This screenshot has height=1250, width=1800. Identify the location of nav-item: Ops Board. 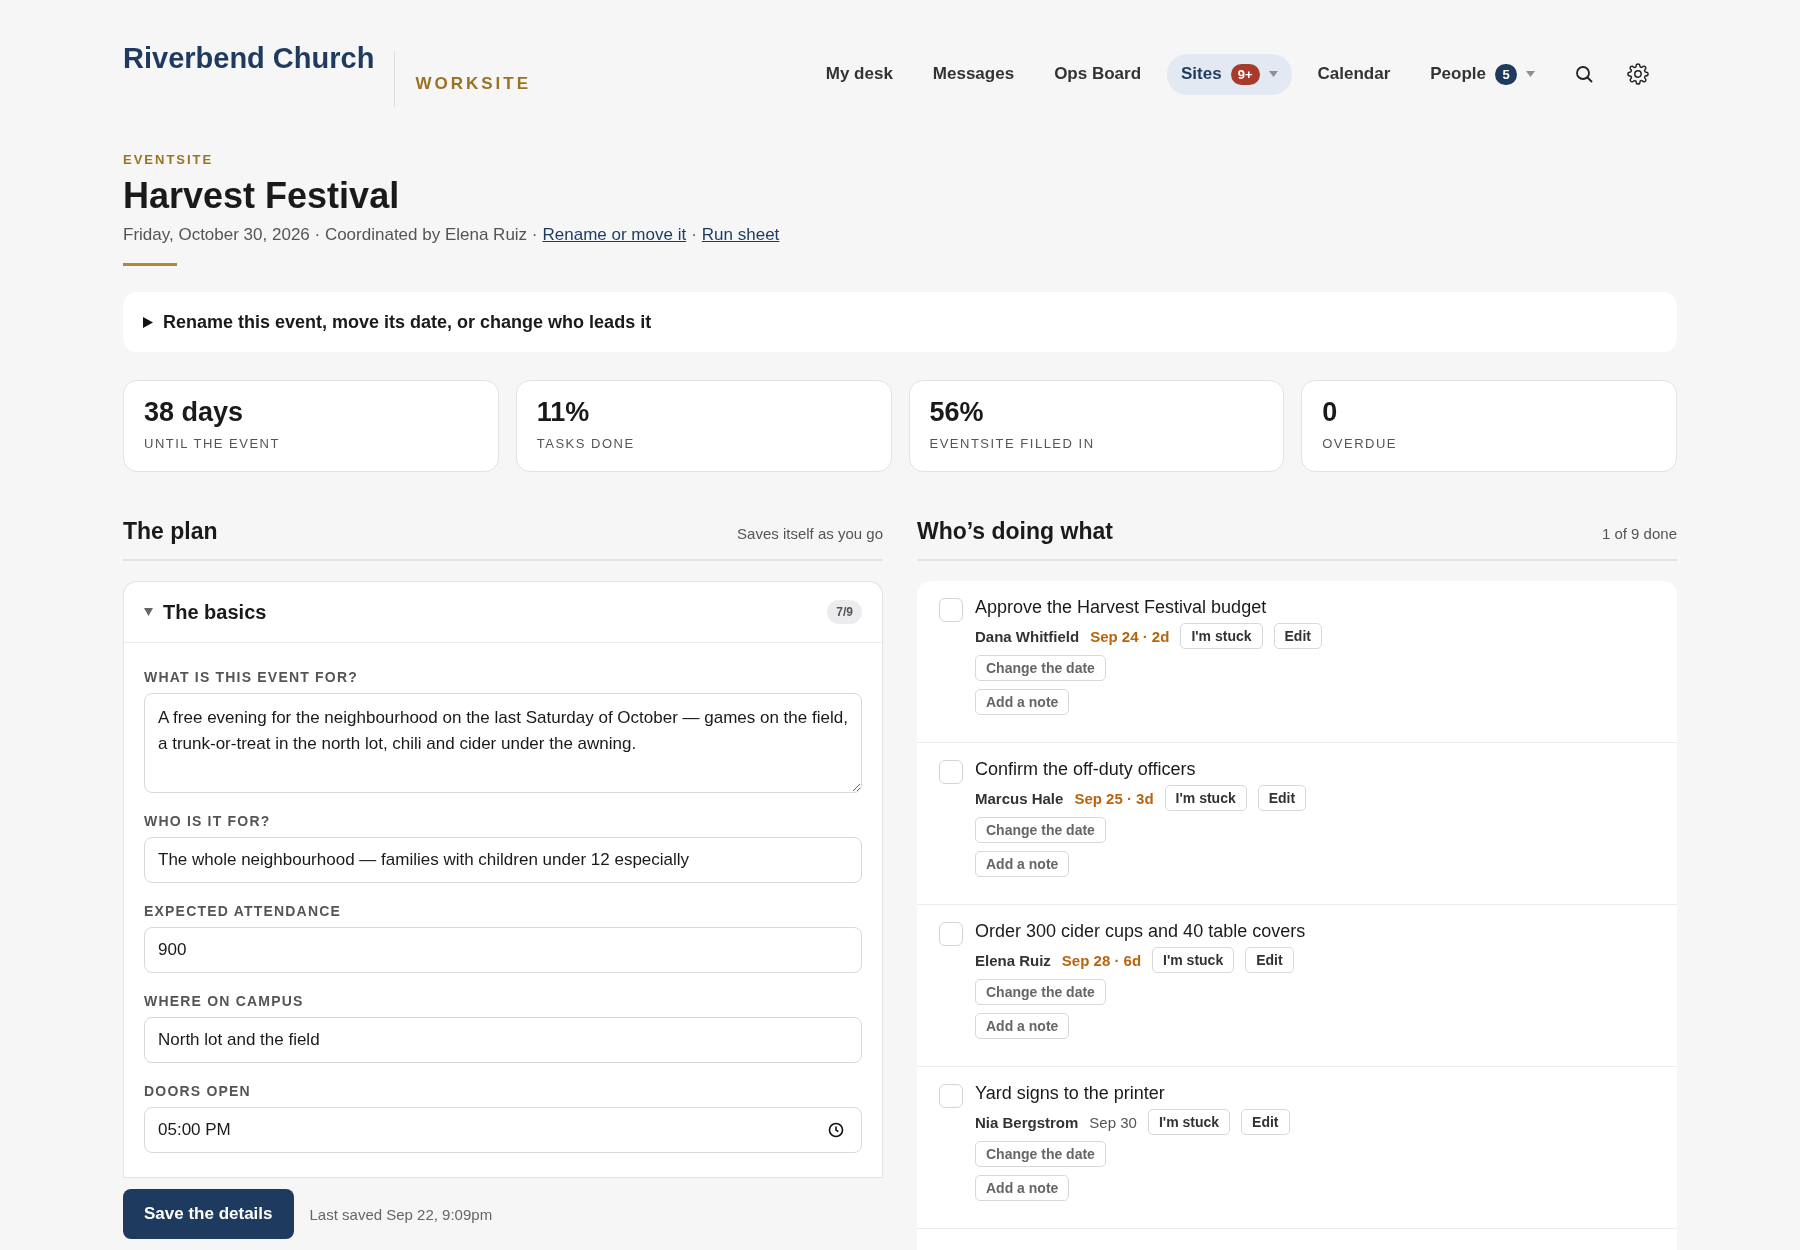
(1098, 74).